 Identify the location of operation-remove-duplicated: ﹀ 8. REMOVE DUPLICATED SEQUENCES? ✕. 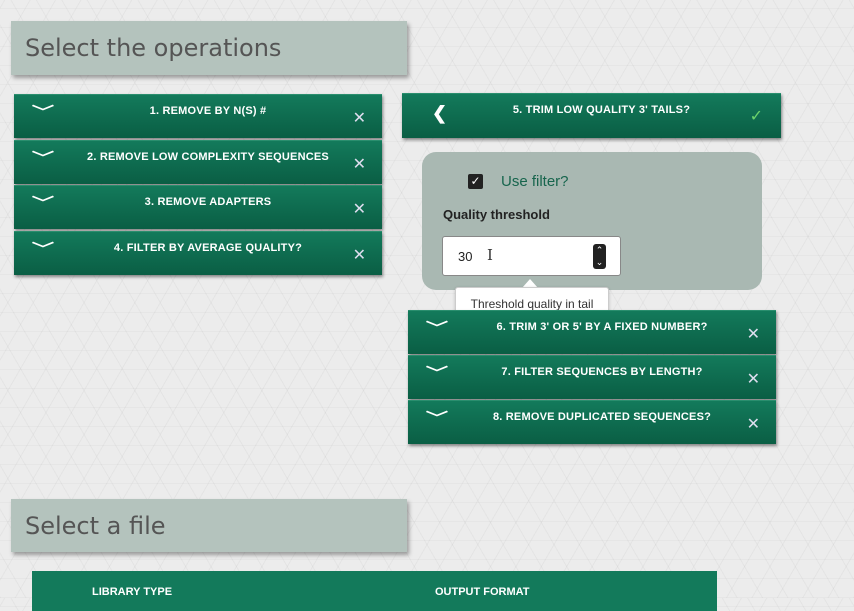
(592, 422).